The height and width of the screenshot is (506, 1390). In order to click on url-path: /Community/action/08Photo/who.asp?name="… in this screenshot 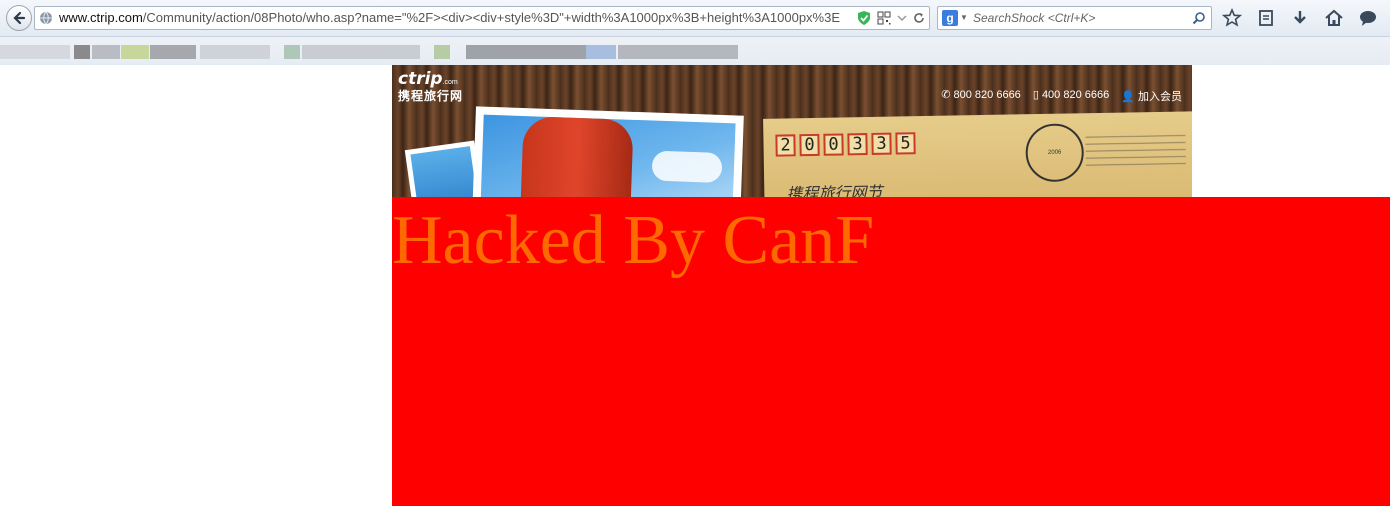, I will do `click(491, 17)`.